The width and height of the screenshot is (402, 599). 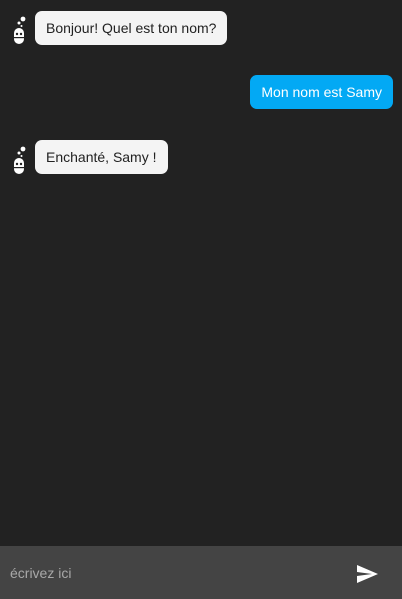 What do you see at coordinates (101, 157) in the screenshot?
I see `bot-message: Enchanté, Samy !` at bounding box center [101, 157].